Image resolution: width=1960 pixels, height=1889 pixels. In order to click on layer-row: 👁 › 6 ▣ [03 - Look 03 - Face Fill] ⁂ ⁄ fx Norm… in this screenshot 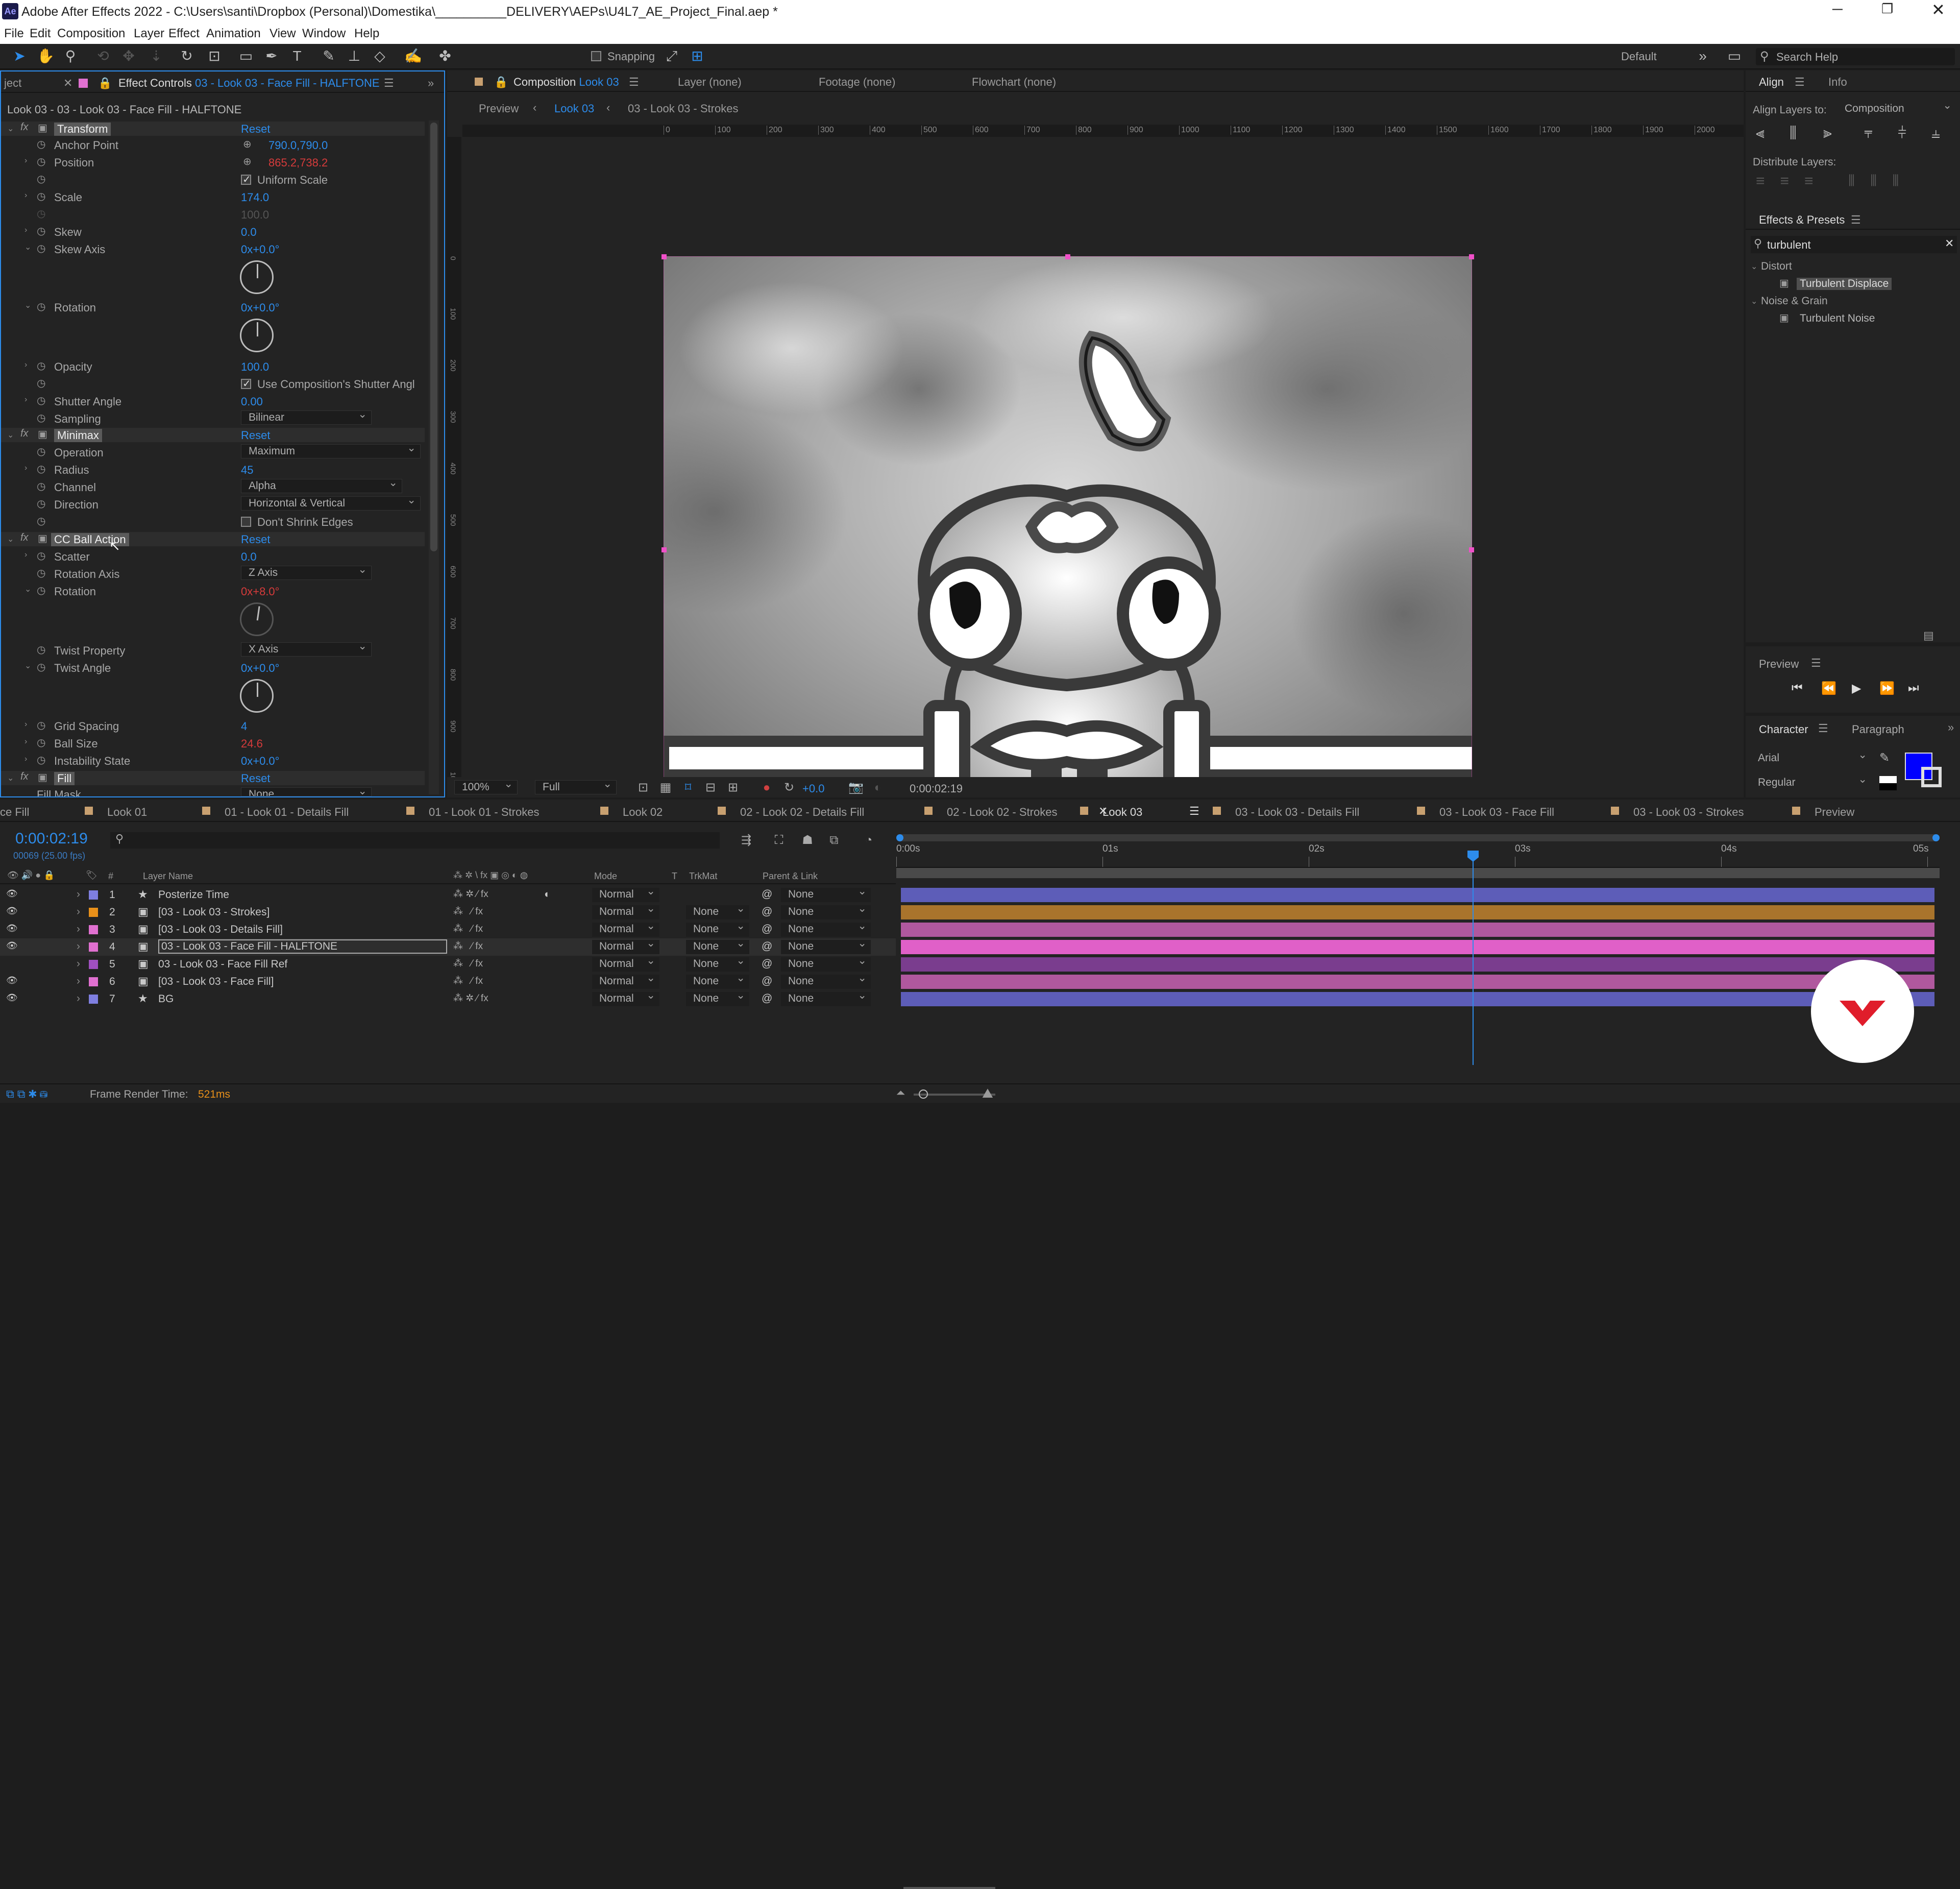, I will do `click(448, 981)`.